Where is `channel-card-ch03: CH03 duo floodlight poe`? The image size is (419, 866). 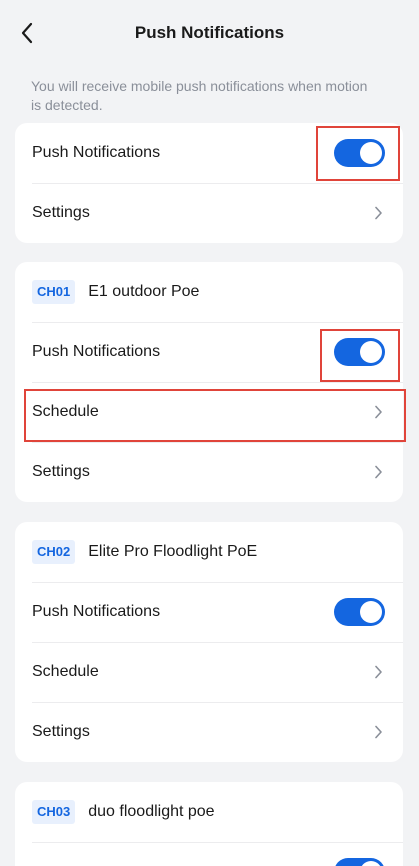 channel-card-ch03: CH03 duo floodlight poe is located at coordinates (209, 824).